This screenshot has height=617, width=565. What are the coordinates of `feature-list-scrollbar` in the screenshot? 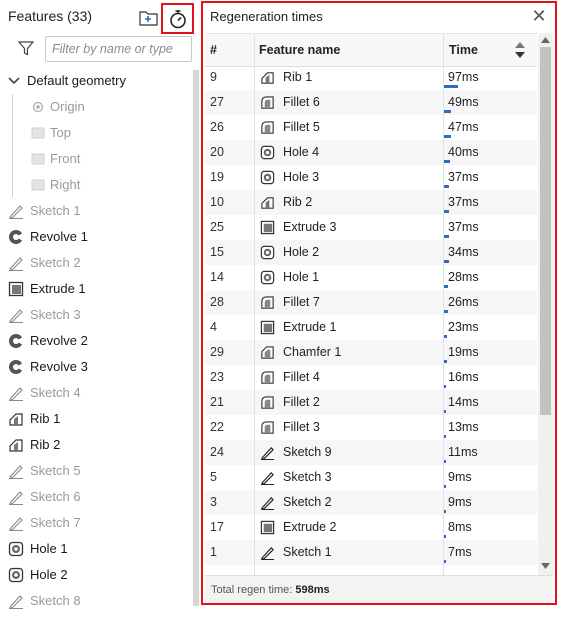 It's located at (196, 338).